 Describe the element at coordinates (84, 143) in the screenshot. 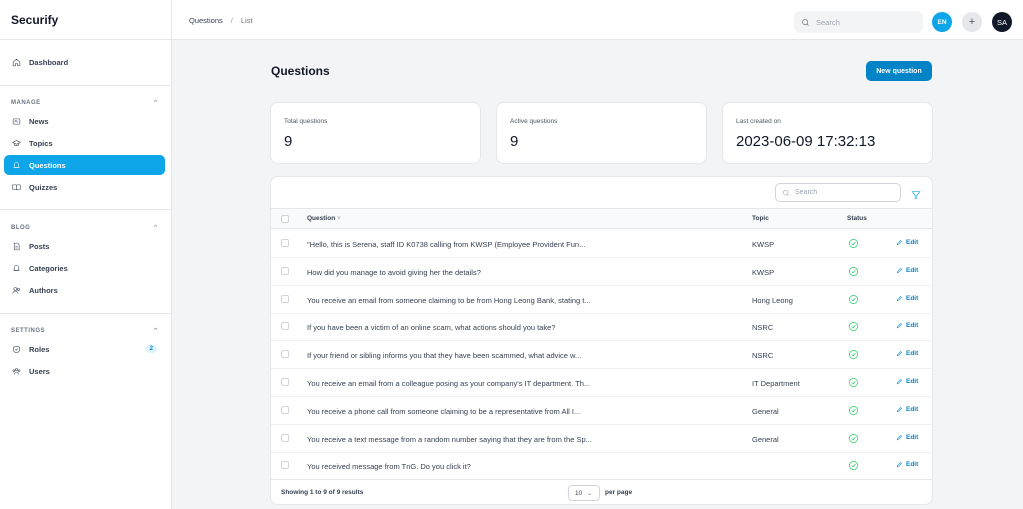

I see `sidebar-item-topics: Topics` at that location.